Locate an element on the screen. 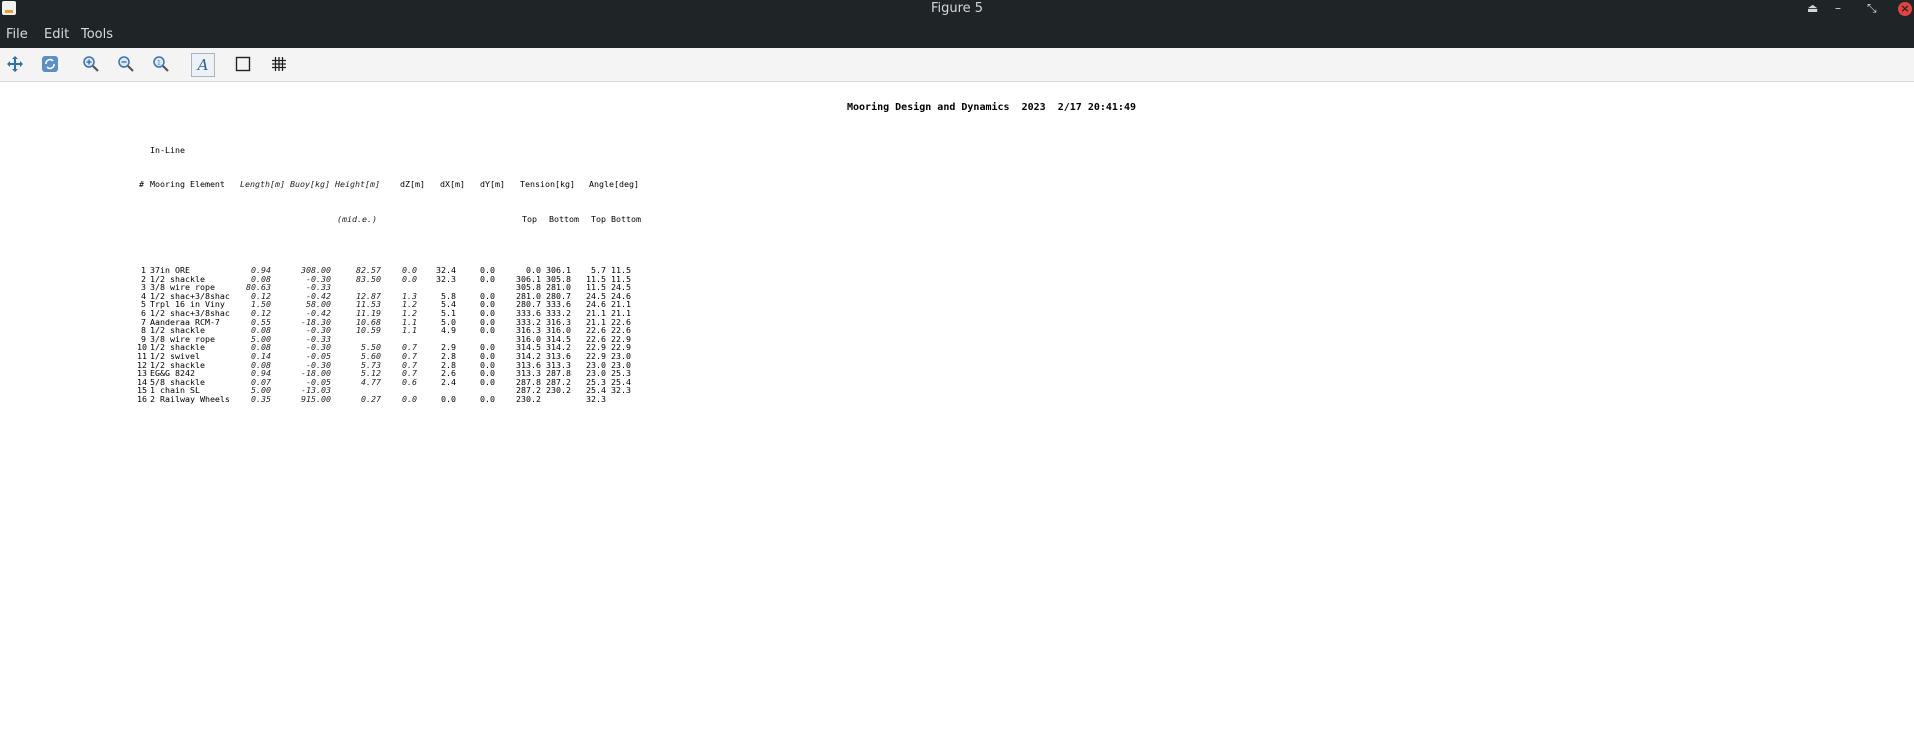 The width and height of the screenshot is (1914, 745). header-tension-bottom: Bottom is located at coordinates (564, 218).